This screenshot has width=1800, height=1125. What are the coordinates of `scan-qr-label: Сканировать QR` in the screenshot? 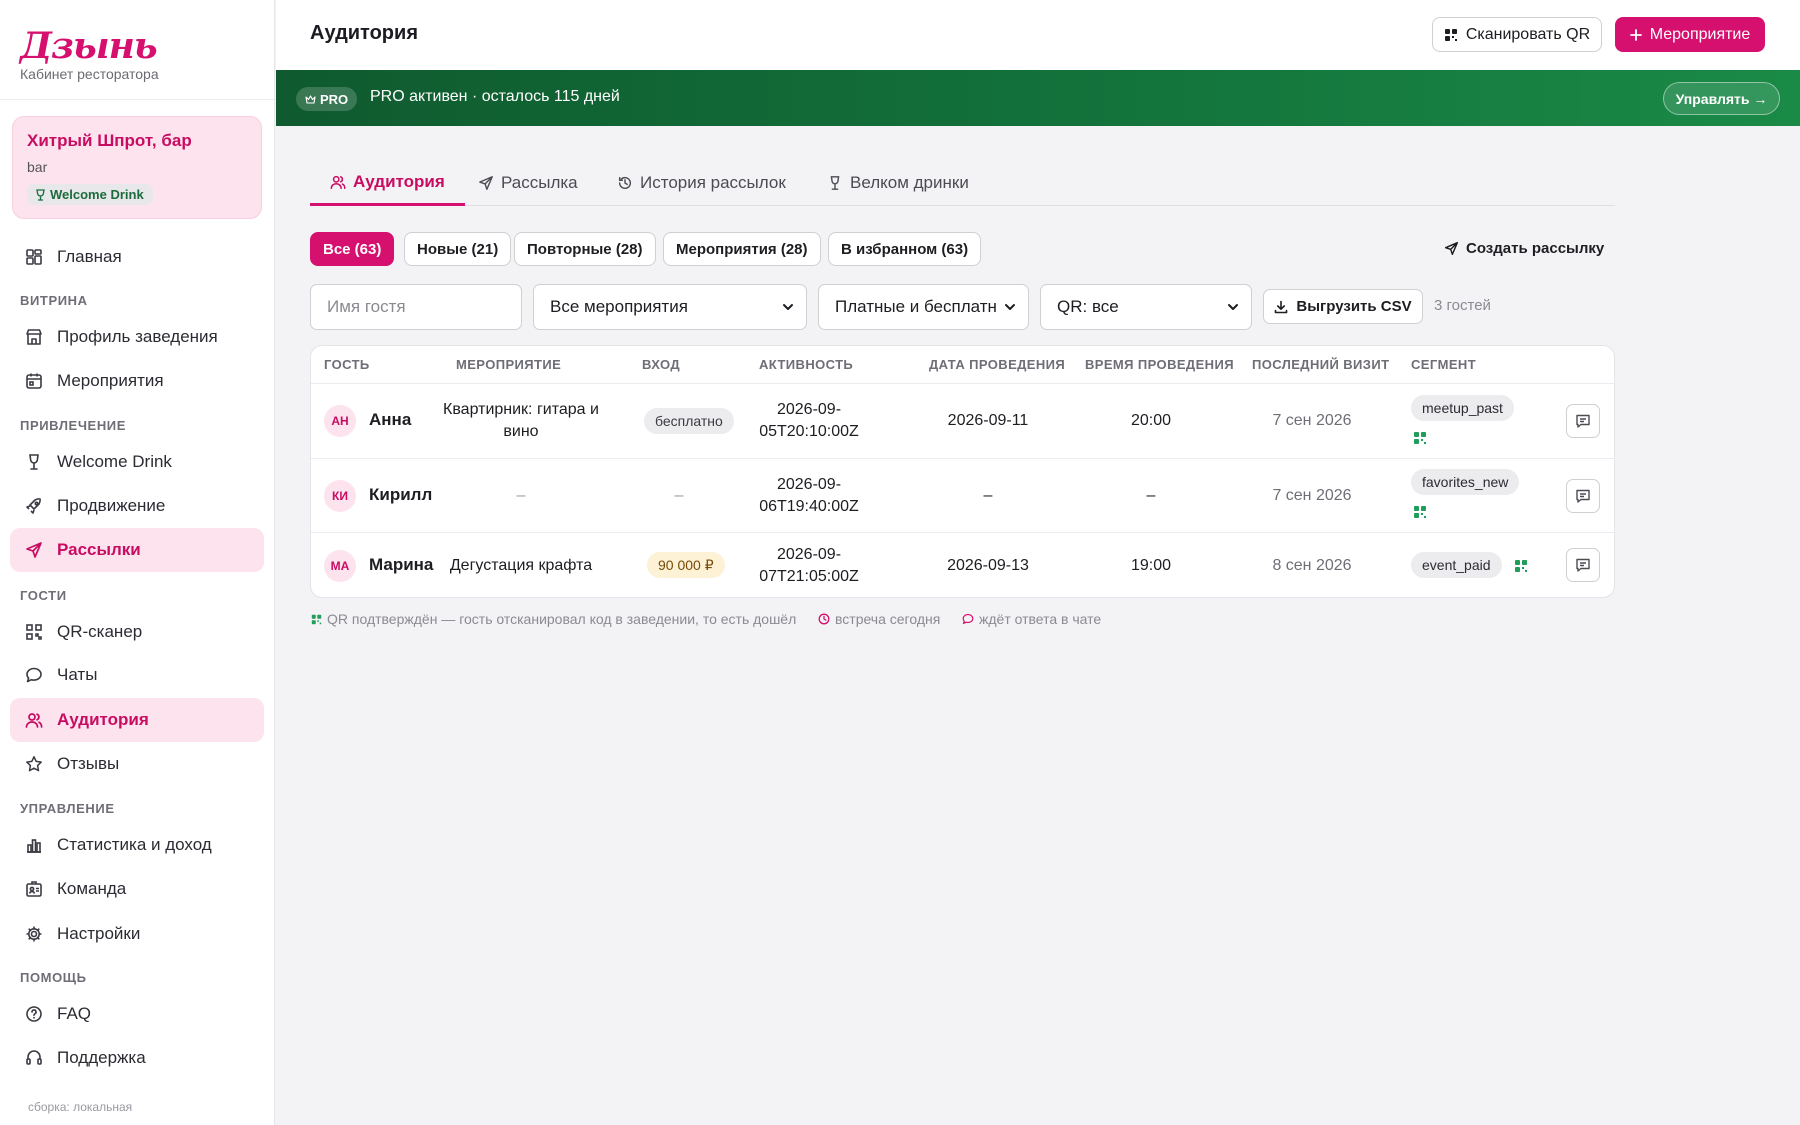 It's located at (1528, 34).